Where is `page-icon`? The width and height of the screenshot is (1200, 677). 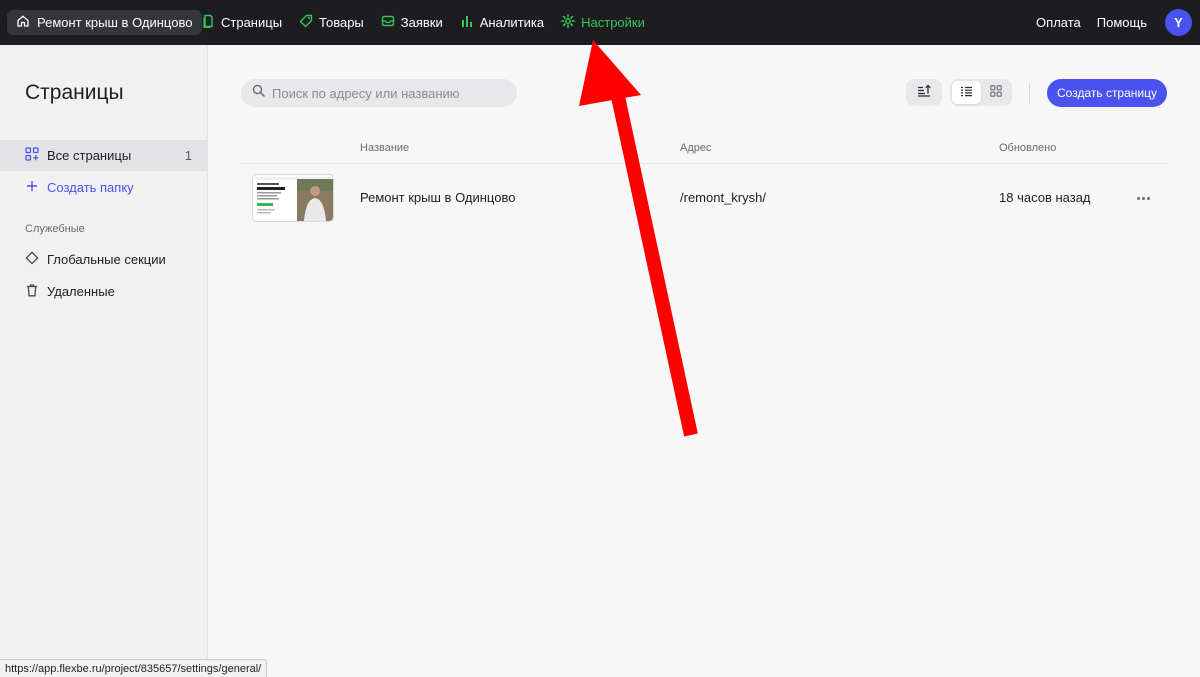
page-icon is located at coordinates (208, 22).